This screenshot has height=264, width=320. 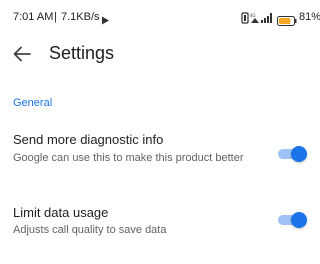 What do you see at coordinates (80, 17) in the screenshot?
I see `network-speed: 7.1KB/s` at bounding box center [80, 17].